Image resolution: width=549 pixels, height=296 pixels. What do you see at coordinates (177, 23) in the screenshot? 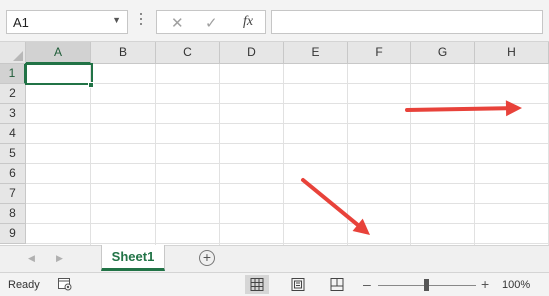
I see `cancel-icon: ✕` at bounding box center [177, 23].